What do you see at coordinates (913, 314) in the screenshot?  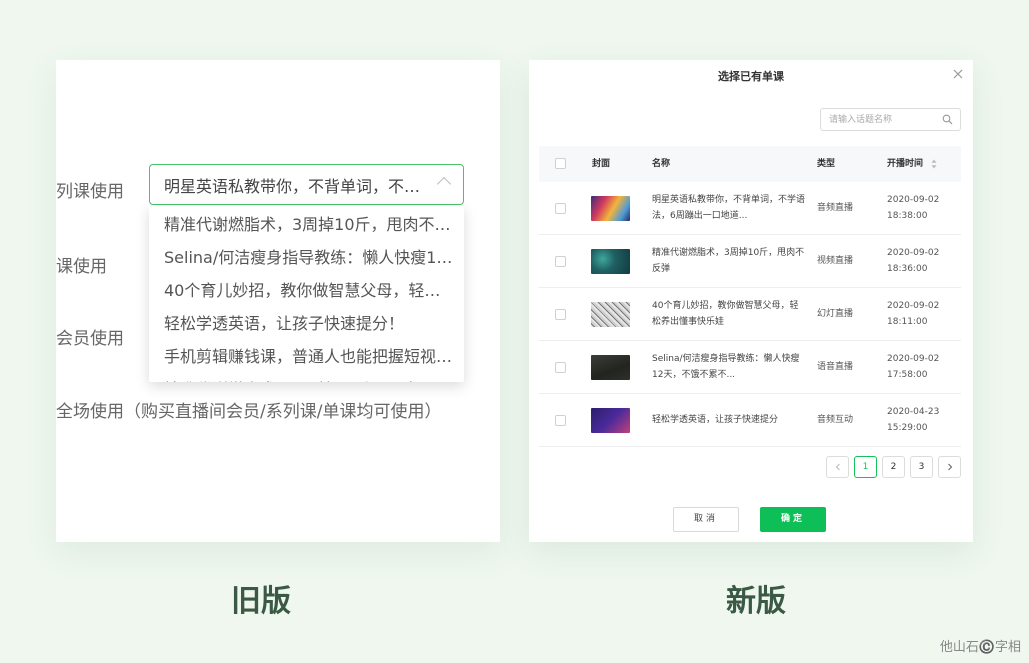 I see `course-time: 2020-09-02 18:11:00` at bounding box center [913, 314].